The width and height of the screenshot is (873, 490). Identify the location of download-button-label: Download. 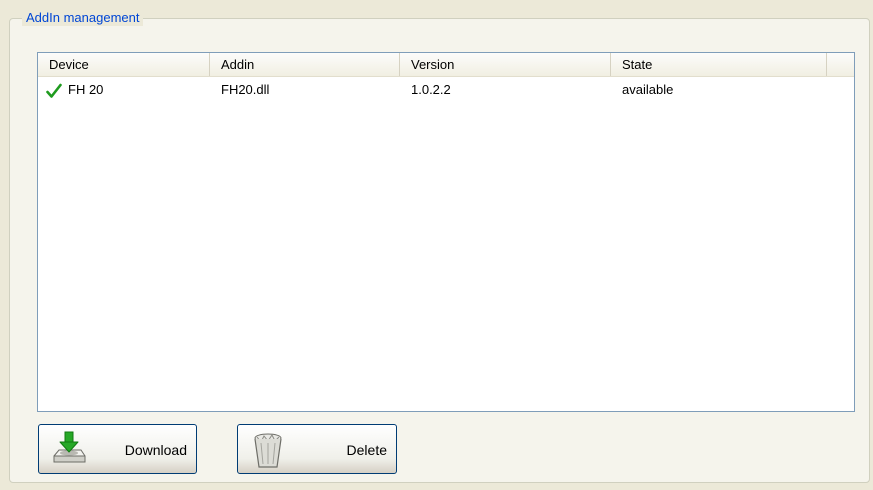
(155, 450).